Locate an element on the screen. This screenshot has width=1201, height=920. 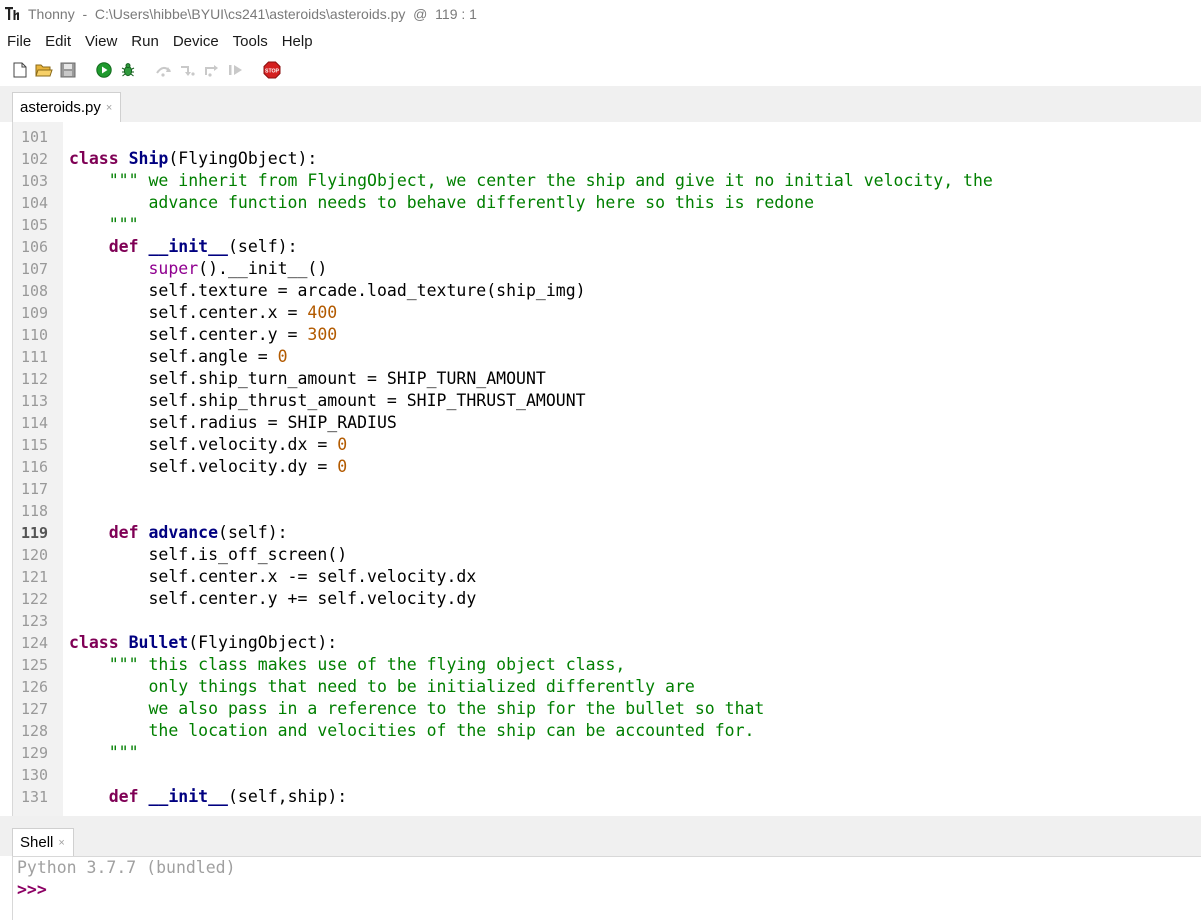
menu-help: Help is located at coordinates (297, 41).